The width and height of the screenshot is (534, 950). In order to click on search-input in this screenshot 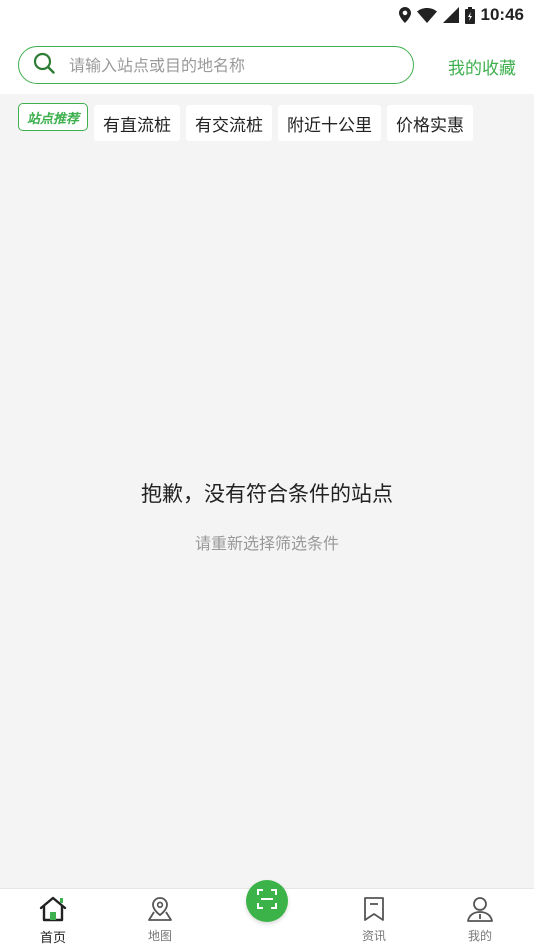, I will do `click(219, 65)`.